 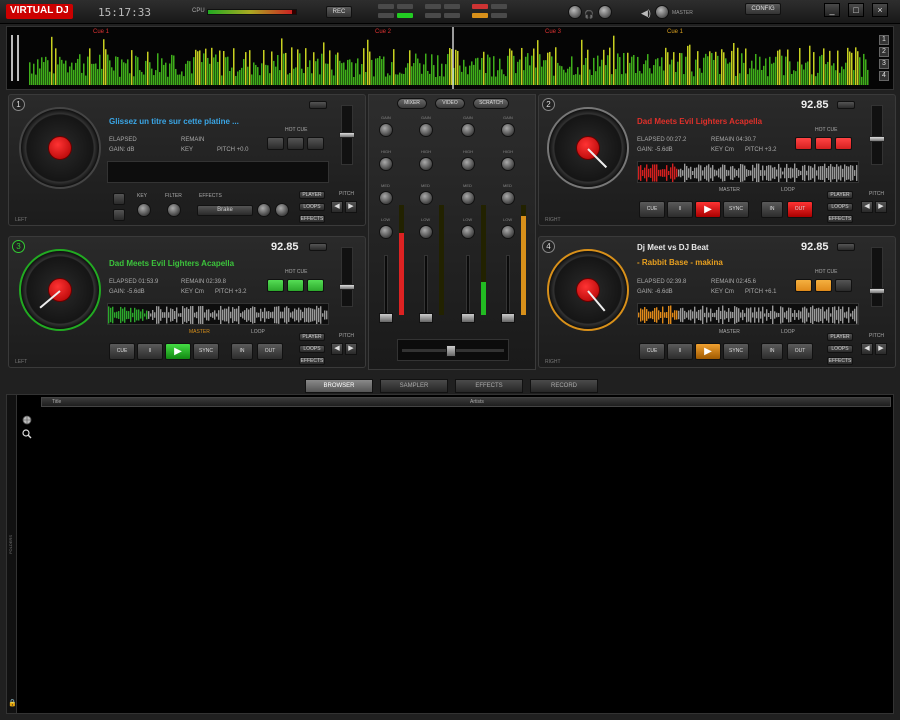 I want to click on overview-deck-2-button: 2, so click(x=884, y=52).